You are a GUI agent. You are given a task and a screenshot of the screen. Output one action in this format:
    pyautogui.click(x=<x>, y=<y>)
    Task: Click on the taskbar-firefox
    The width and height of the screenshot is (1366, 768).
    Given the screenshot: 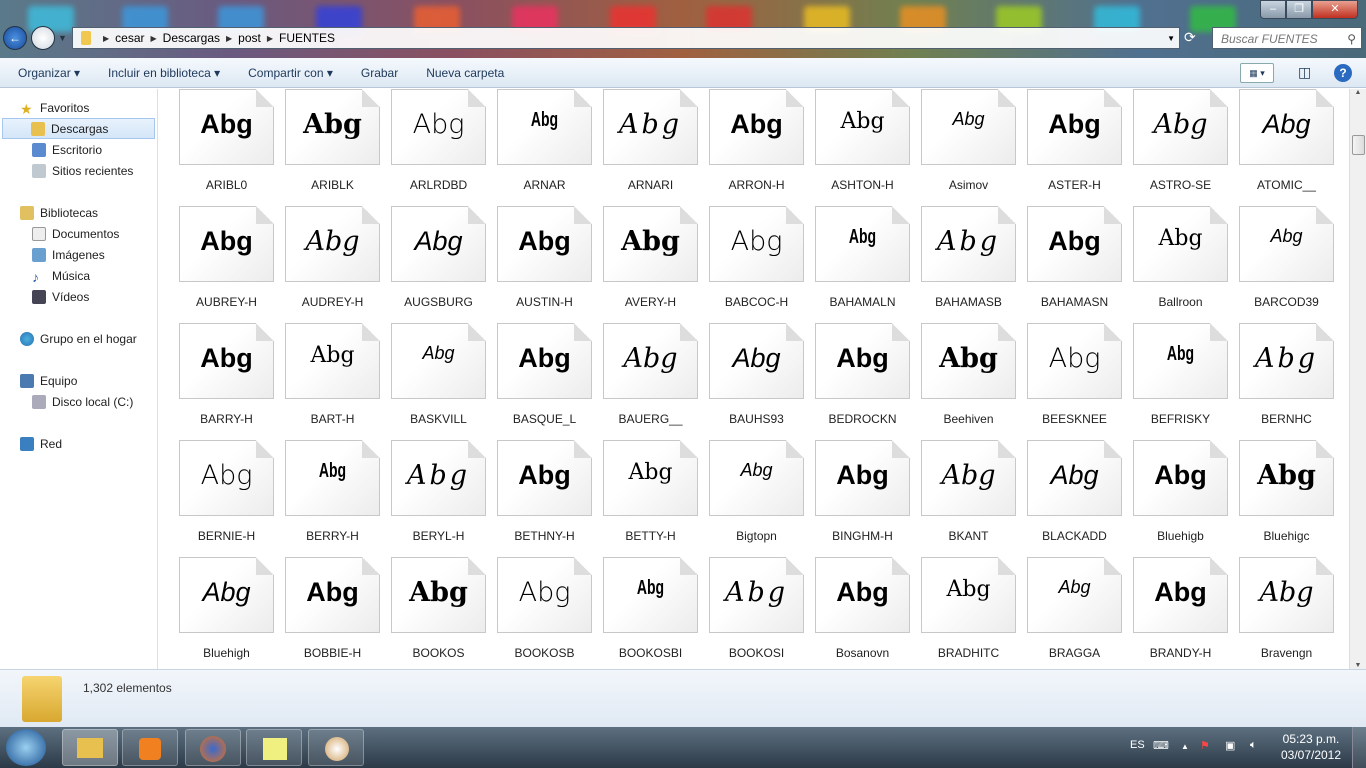 What is the action you would take?
    pyautogui.click(x=213, y=747)
    